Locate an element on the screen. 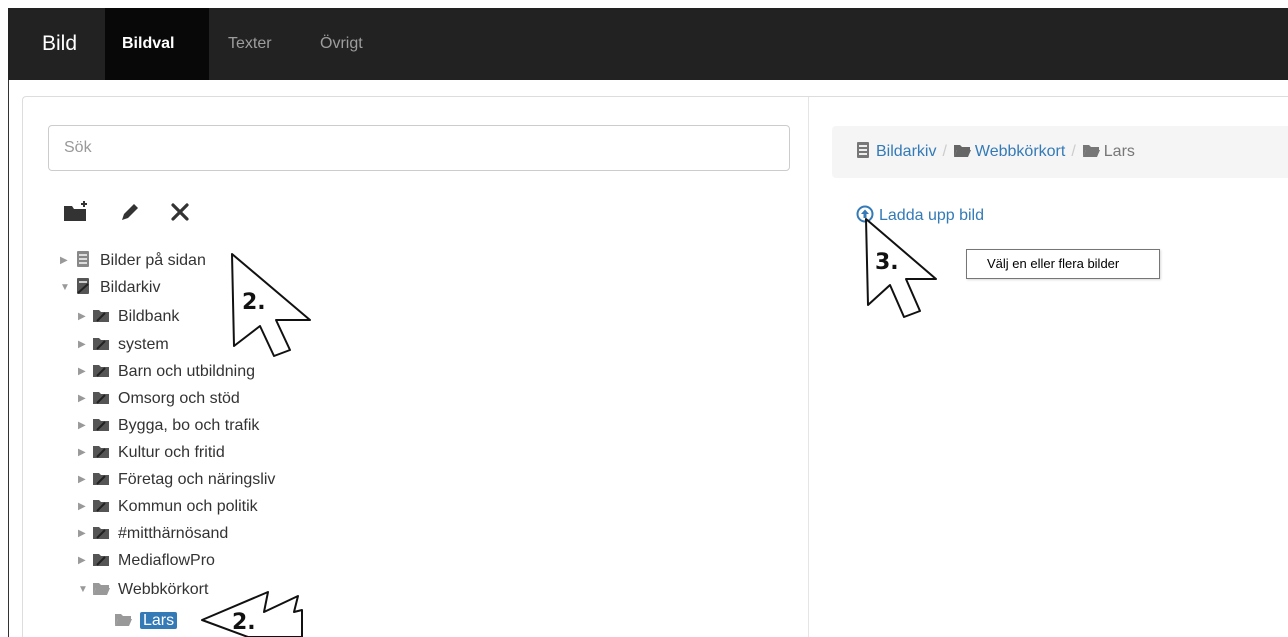 This screenshot has width=1288, height=637. tree-item-bilder-pa-sidan: ▶ Bilder på sidan is located at coordinates (133, 261).